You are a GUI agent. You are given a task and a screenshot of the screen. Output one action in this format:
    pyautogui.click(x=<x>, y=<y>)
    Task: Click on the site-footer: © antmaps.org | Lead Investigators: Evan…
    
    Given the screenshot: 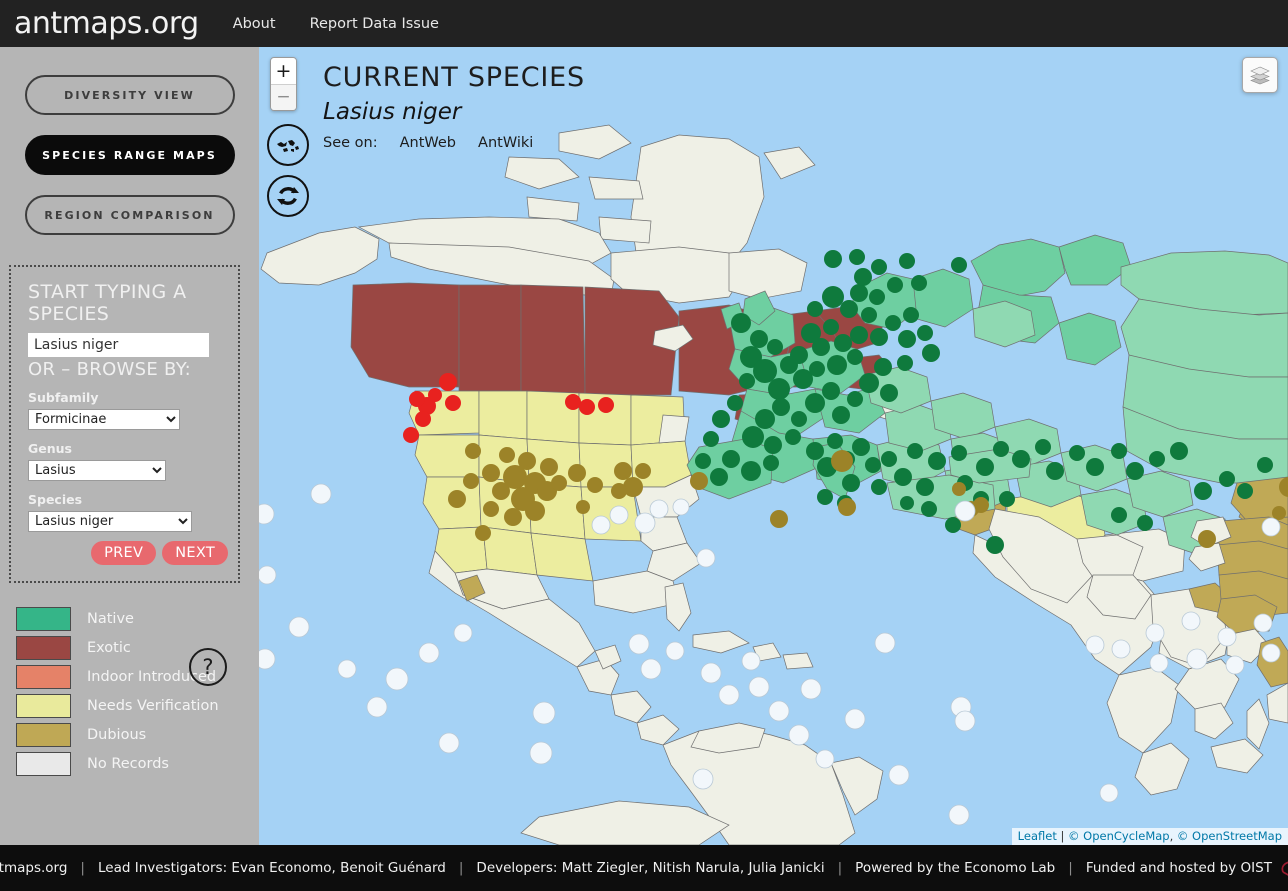 What is the action you would take?
    pyautogui.click(x=644, y=868)
    